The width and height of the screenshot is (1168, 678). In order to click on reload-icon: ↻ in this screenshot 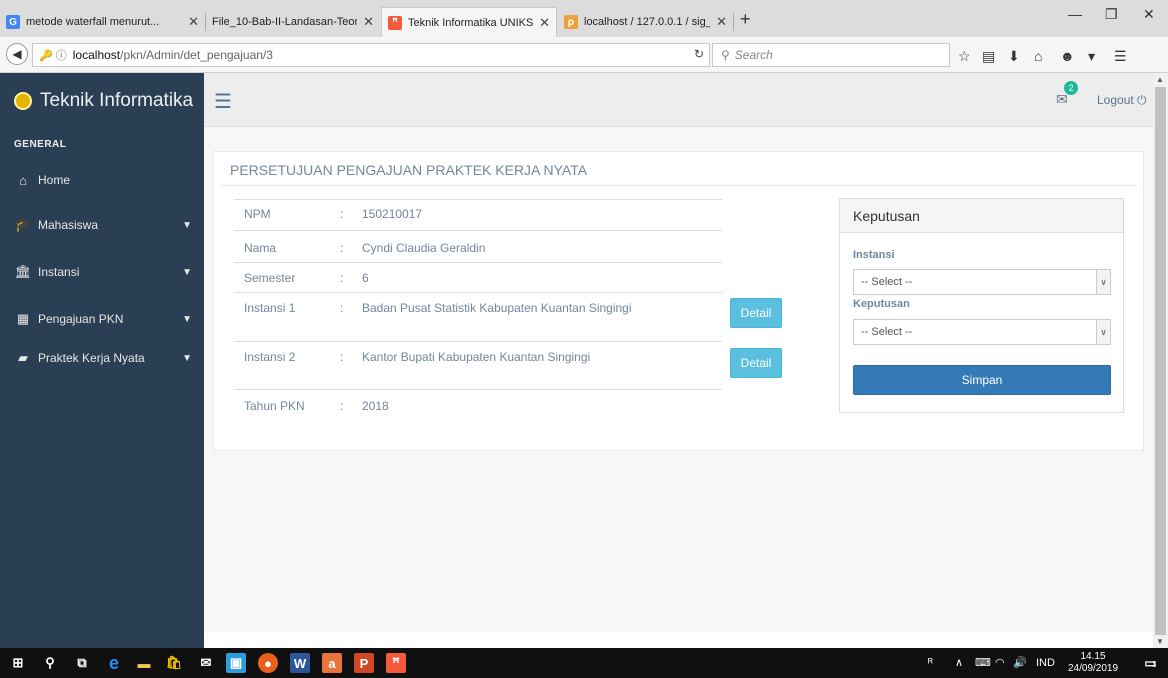, I will do `click(699, 54)`.